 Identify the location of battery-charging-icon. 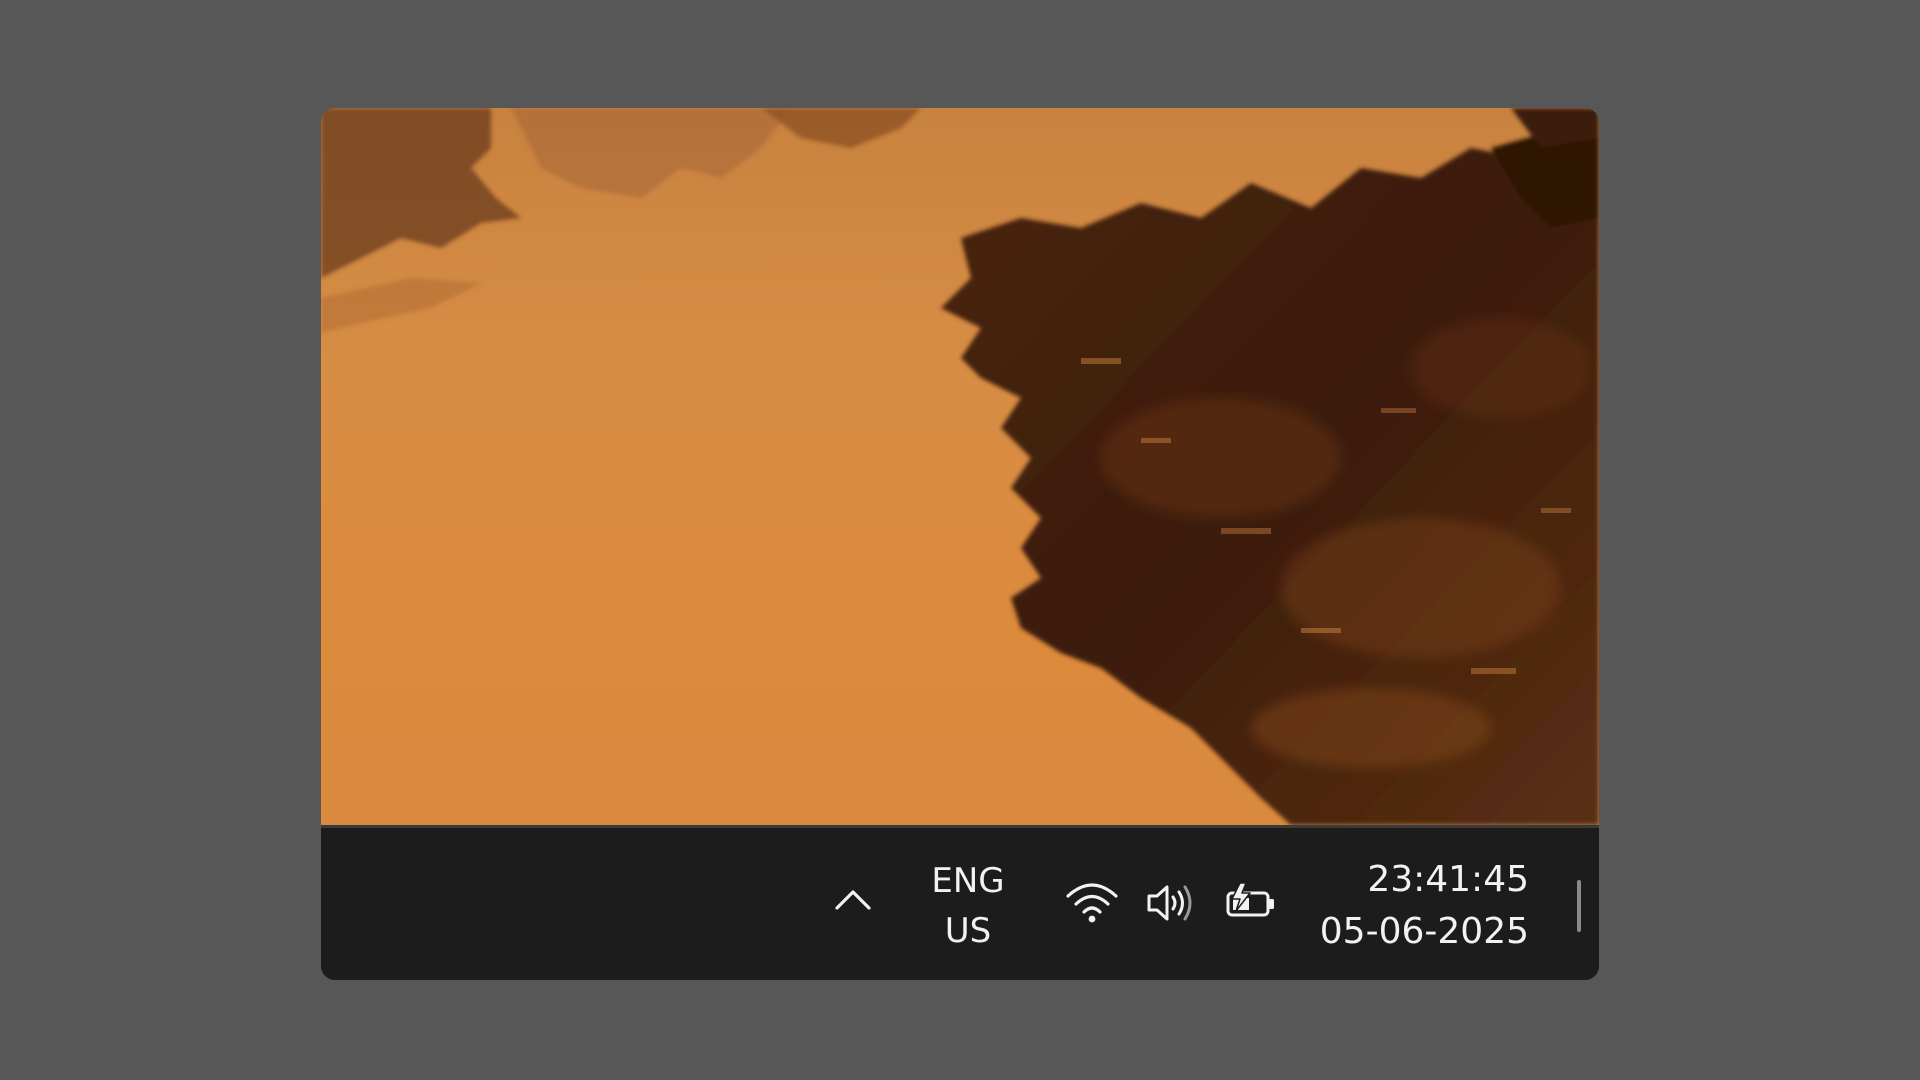
(1252, 903).